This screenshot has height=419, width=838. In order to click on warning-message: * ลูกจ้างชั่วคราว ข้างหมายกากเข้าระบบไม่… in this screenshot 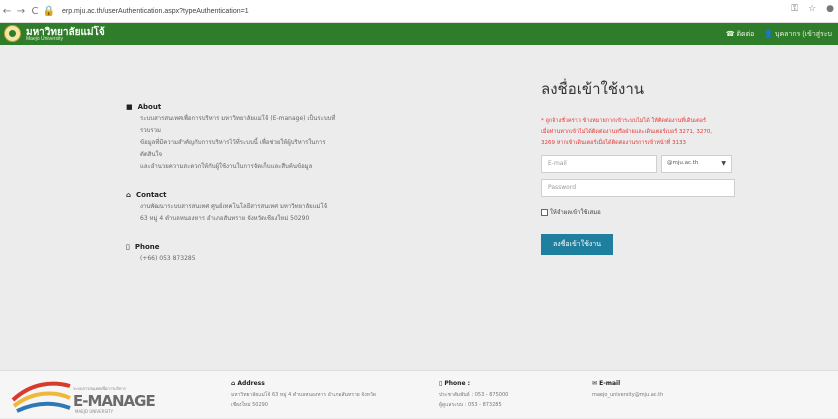, I will do `click(641, 132)`.